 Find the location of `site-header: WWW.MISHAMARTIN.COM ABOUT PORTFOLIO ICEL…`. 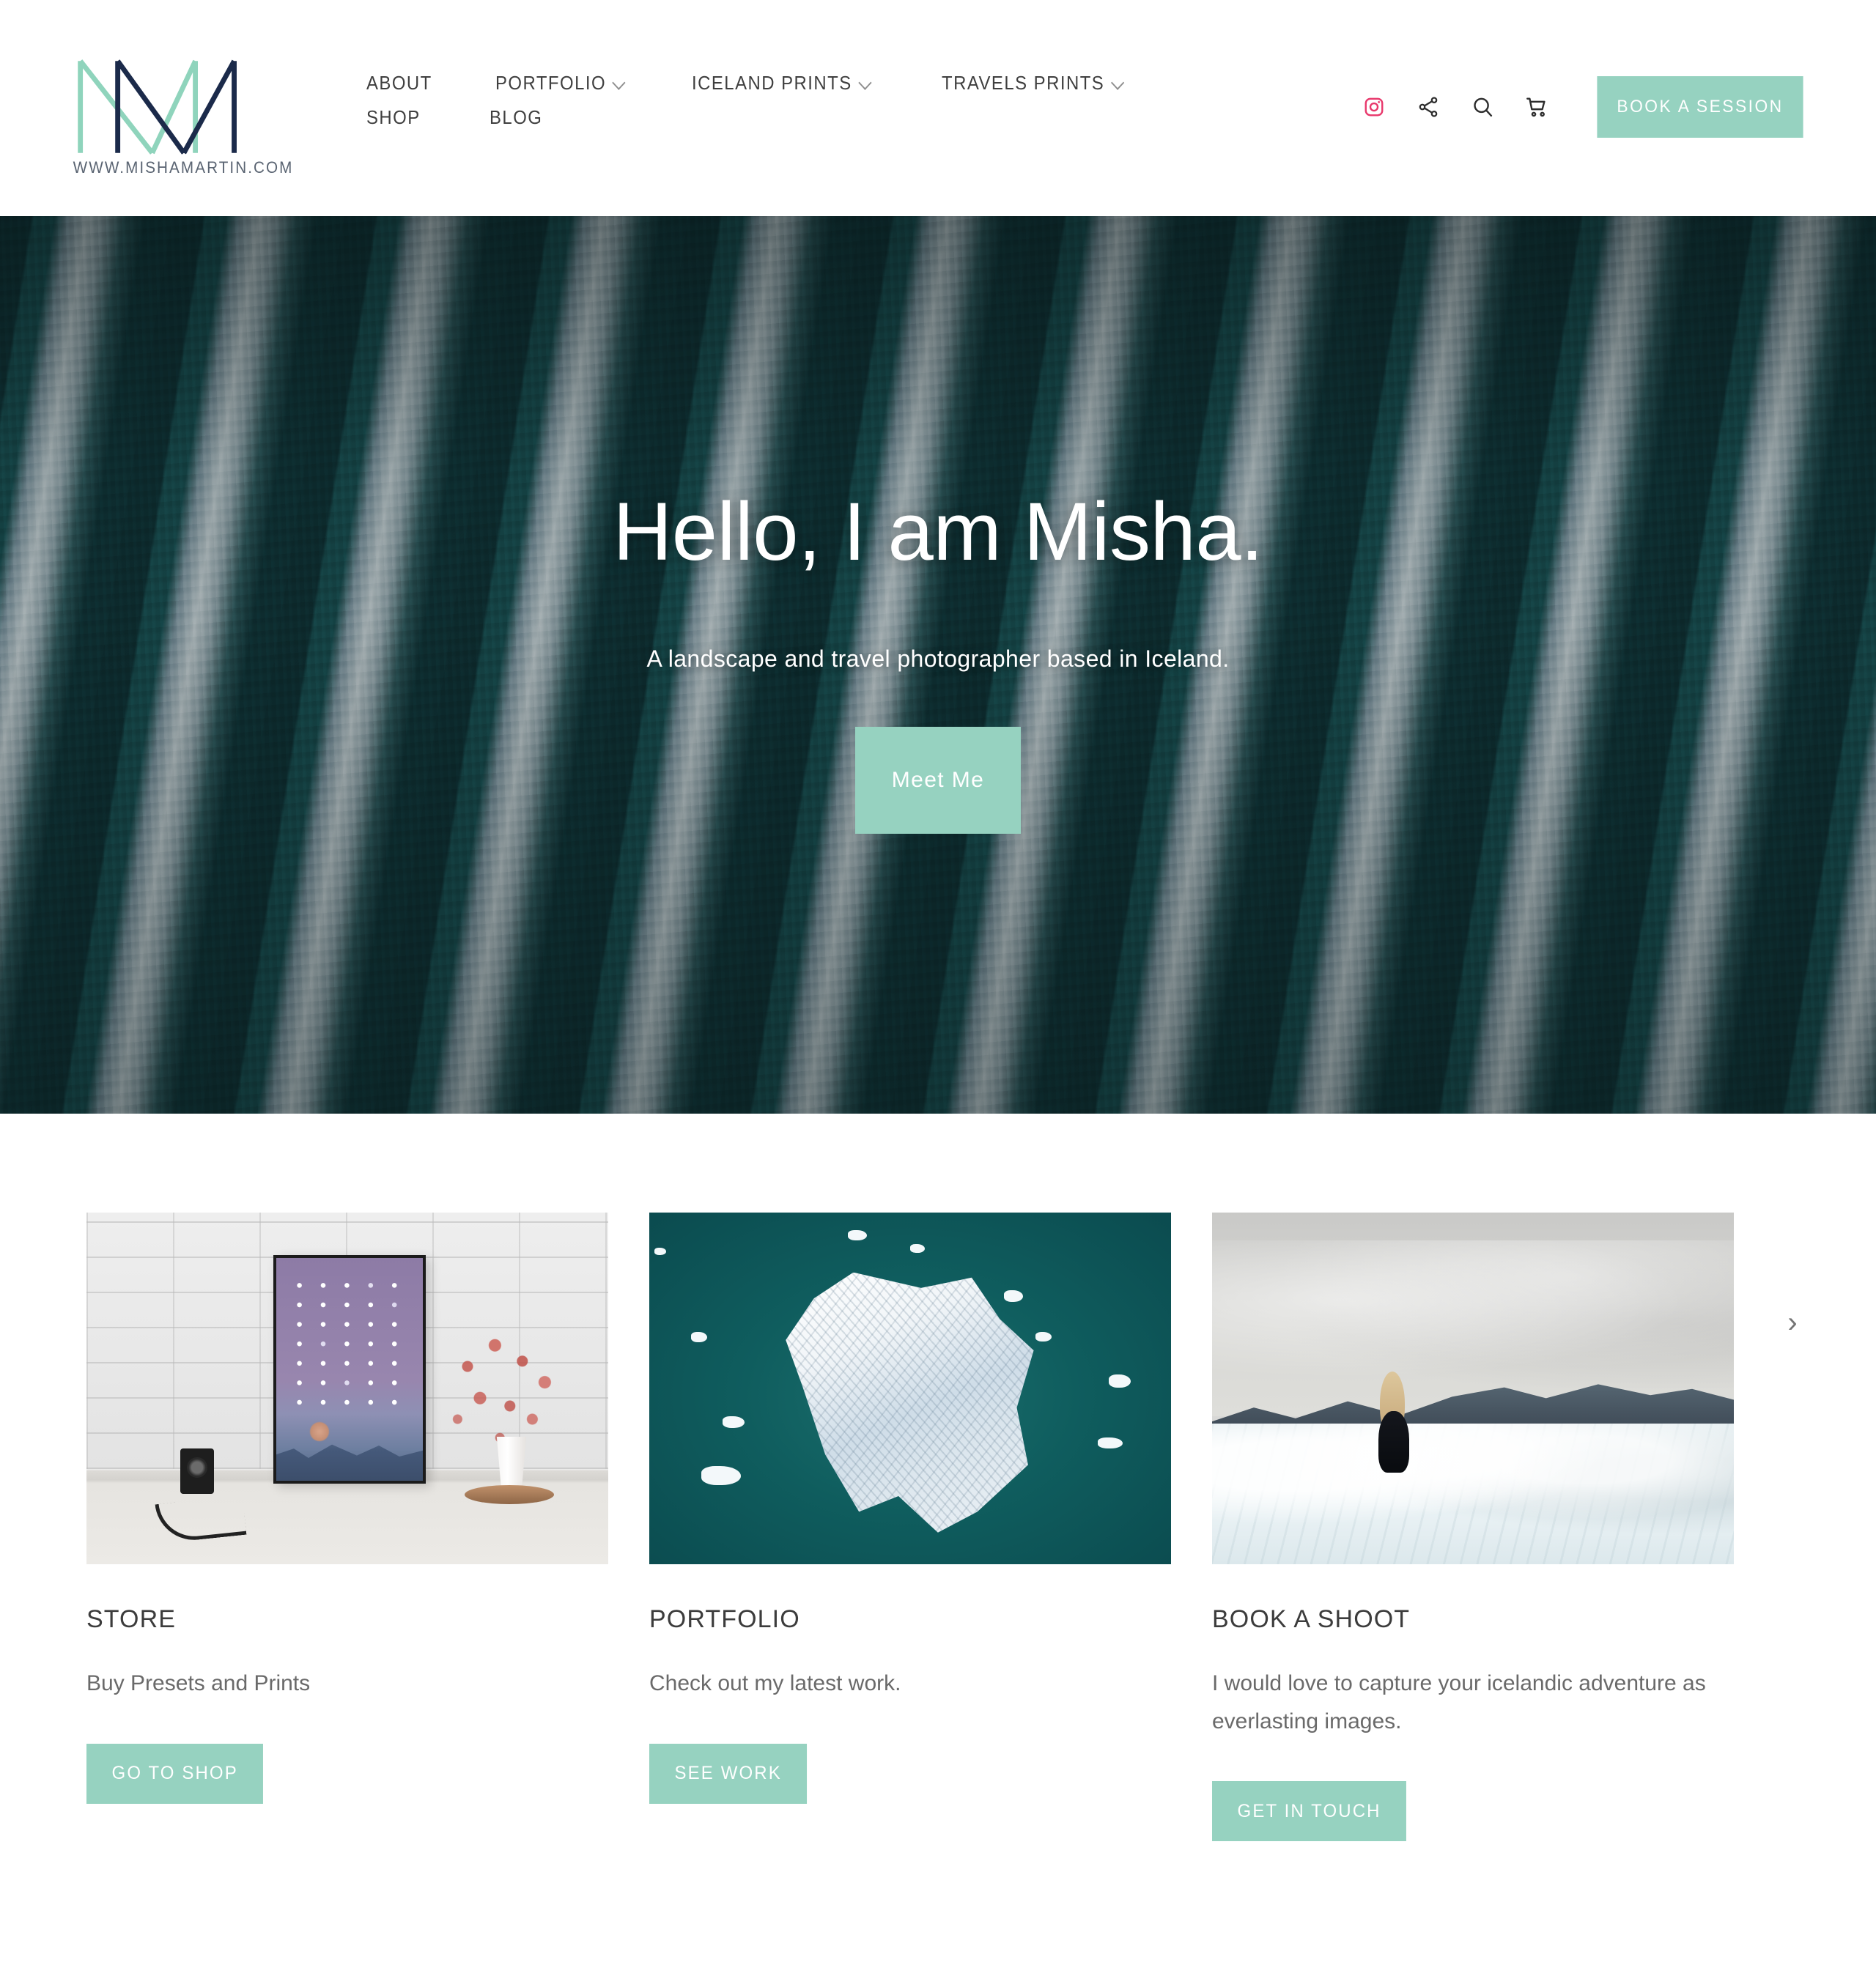

site-header: WWW.MISHAMARTIN.COM ABOUT PORTFOLIO ICEL… is located at coordinates (938, 108).